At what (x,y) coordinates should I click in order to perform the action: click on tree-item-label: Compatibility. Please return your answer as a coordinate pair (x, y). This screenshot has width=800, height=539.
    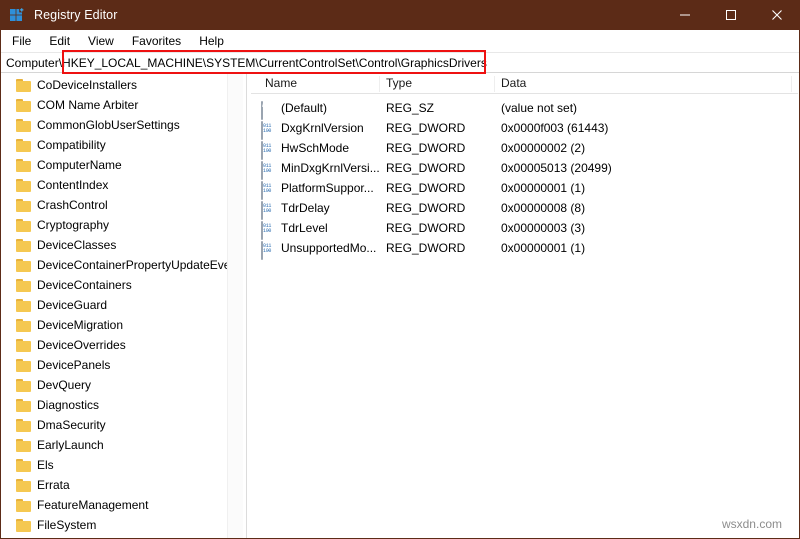
    Looking at the image, I should click on (71, 145).